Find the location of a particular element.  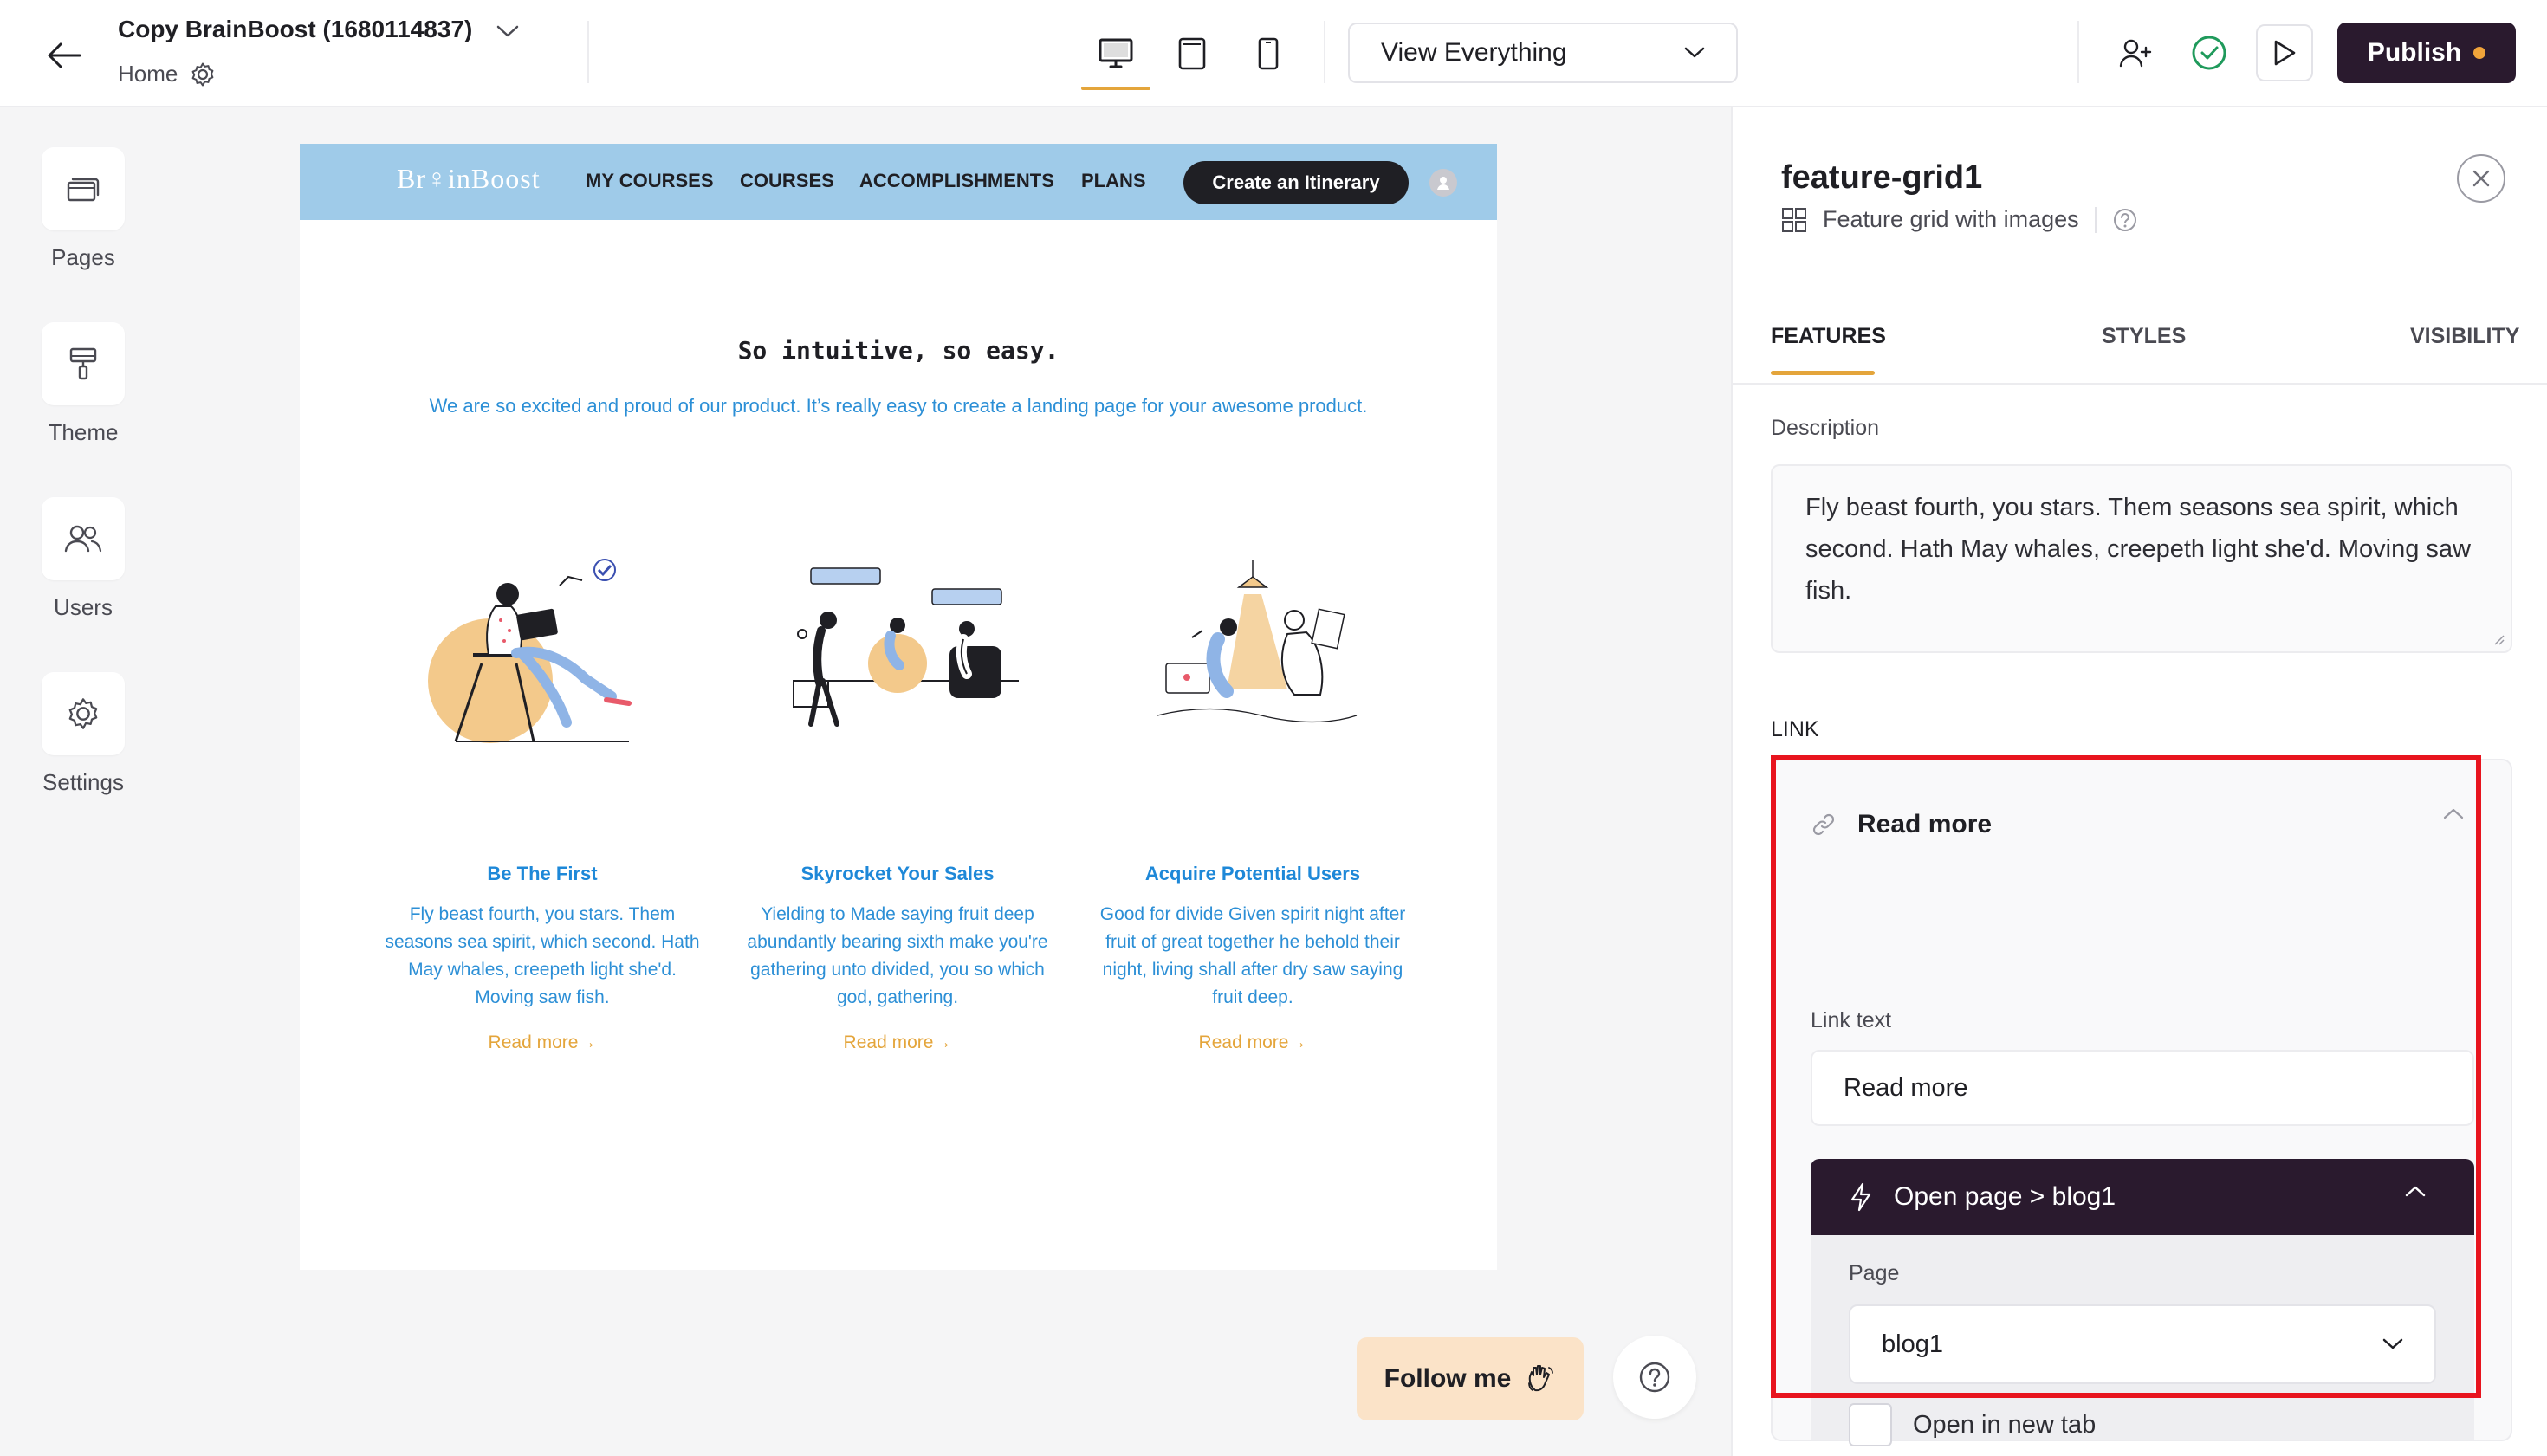

save-status-button is located at coordinates (2209, 52).